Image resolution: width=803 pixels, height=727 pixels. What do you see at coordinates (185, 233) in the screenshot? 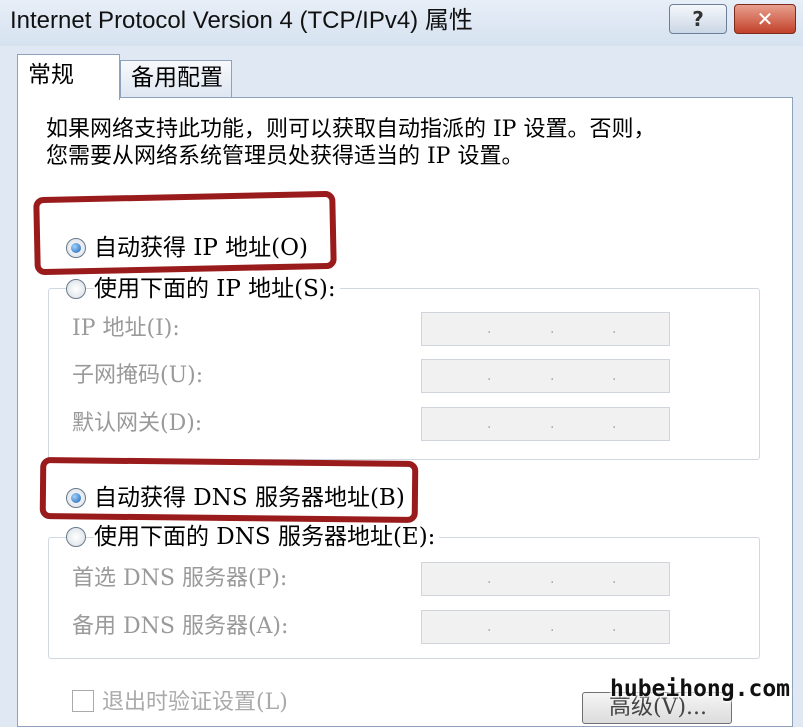
I see `highlight-auto-ip-annotation` at bounding box center [185, 233].